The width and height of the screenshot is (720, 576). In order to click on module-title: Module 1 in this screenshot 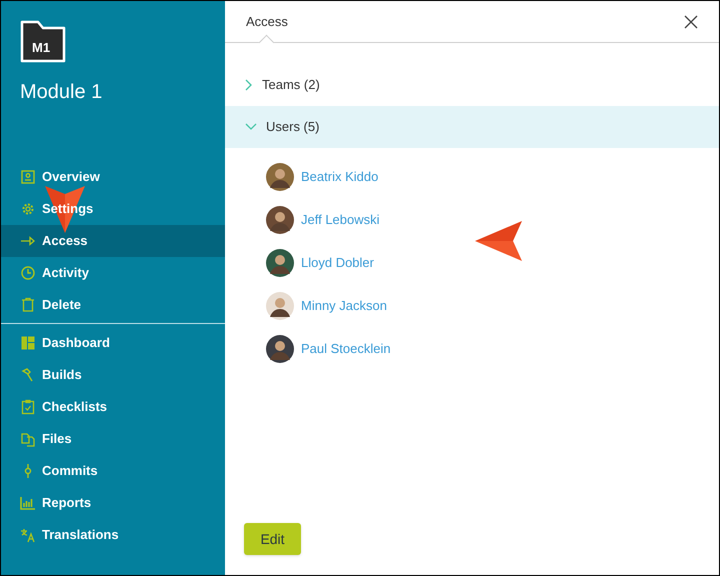, I will do `click(62, 92)`.